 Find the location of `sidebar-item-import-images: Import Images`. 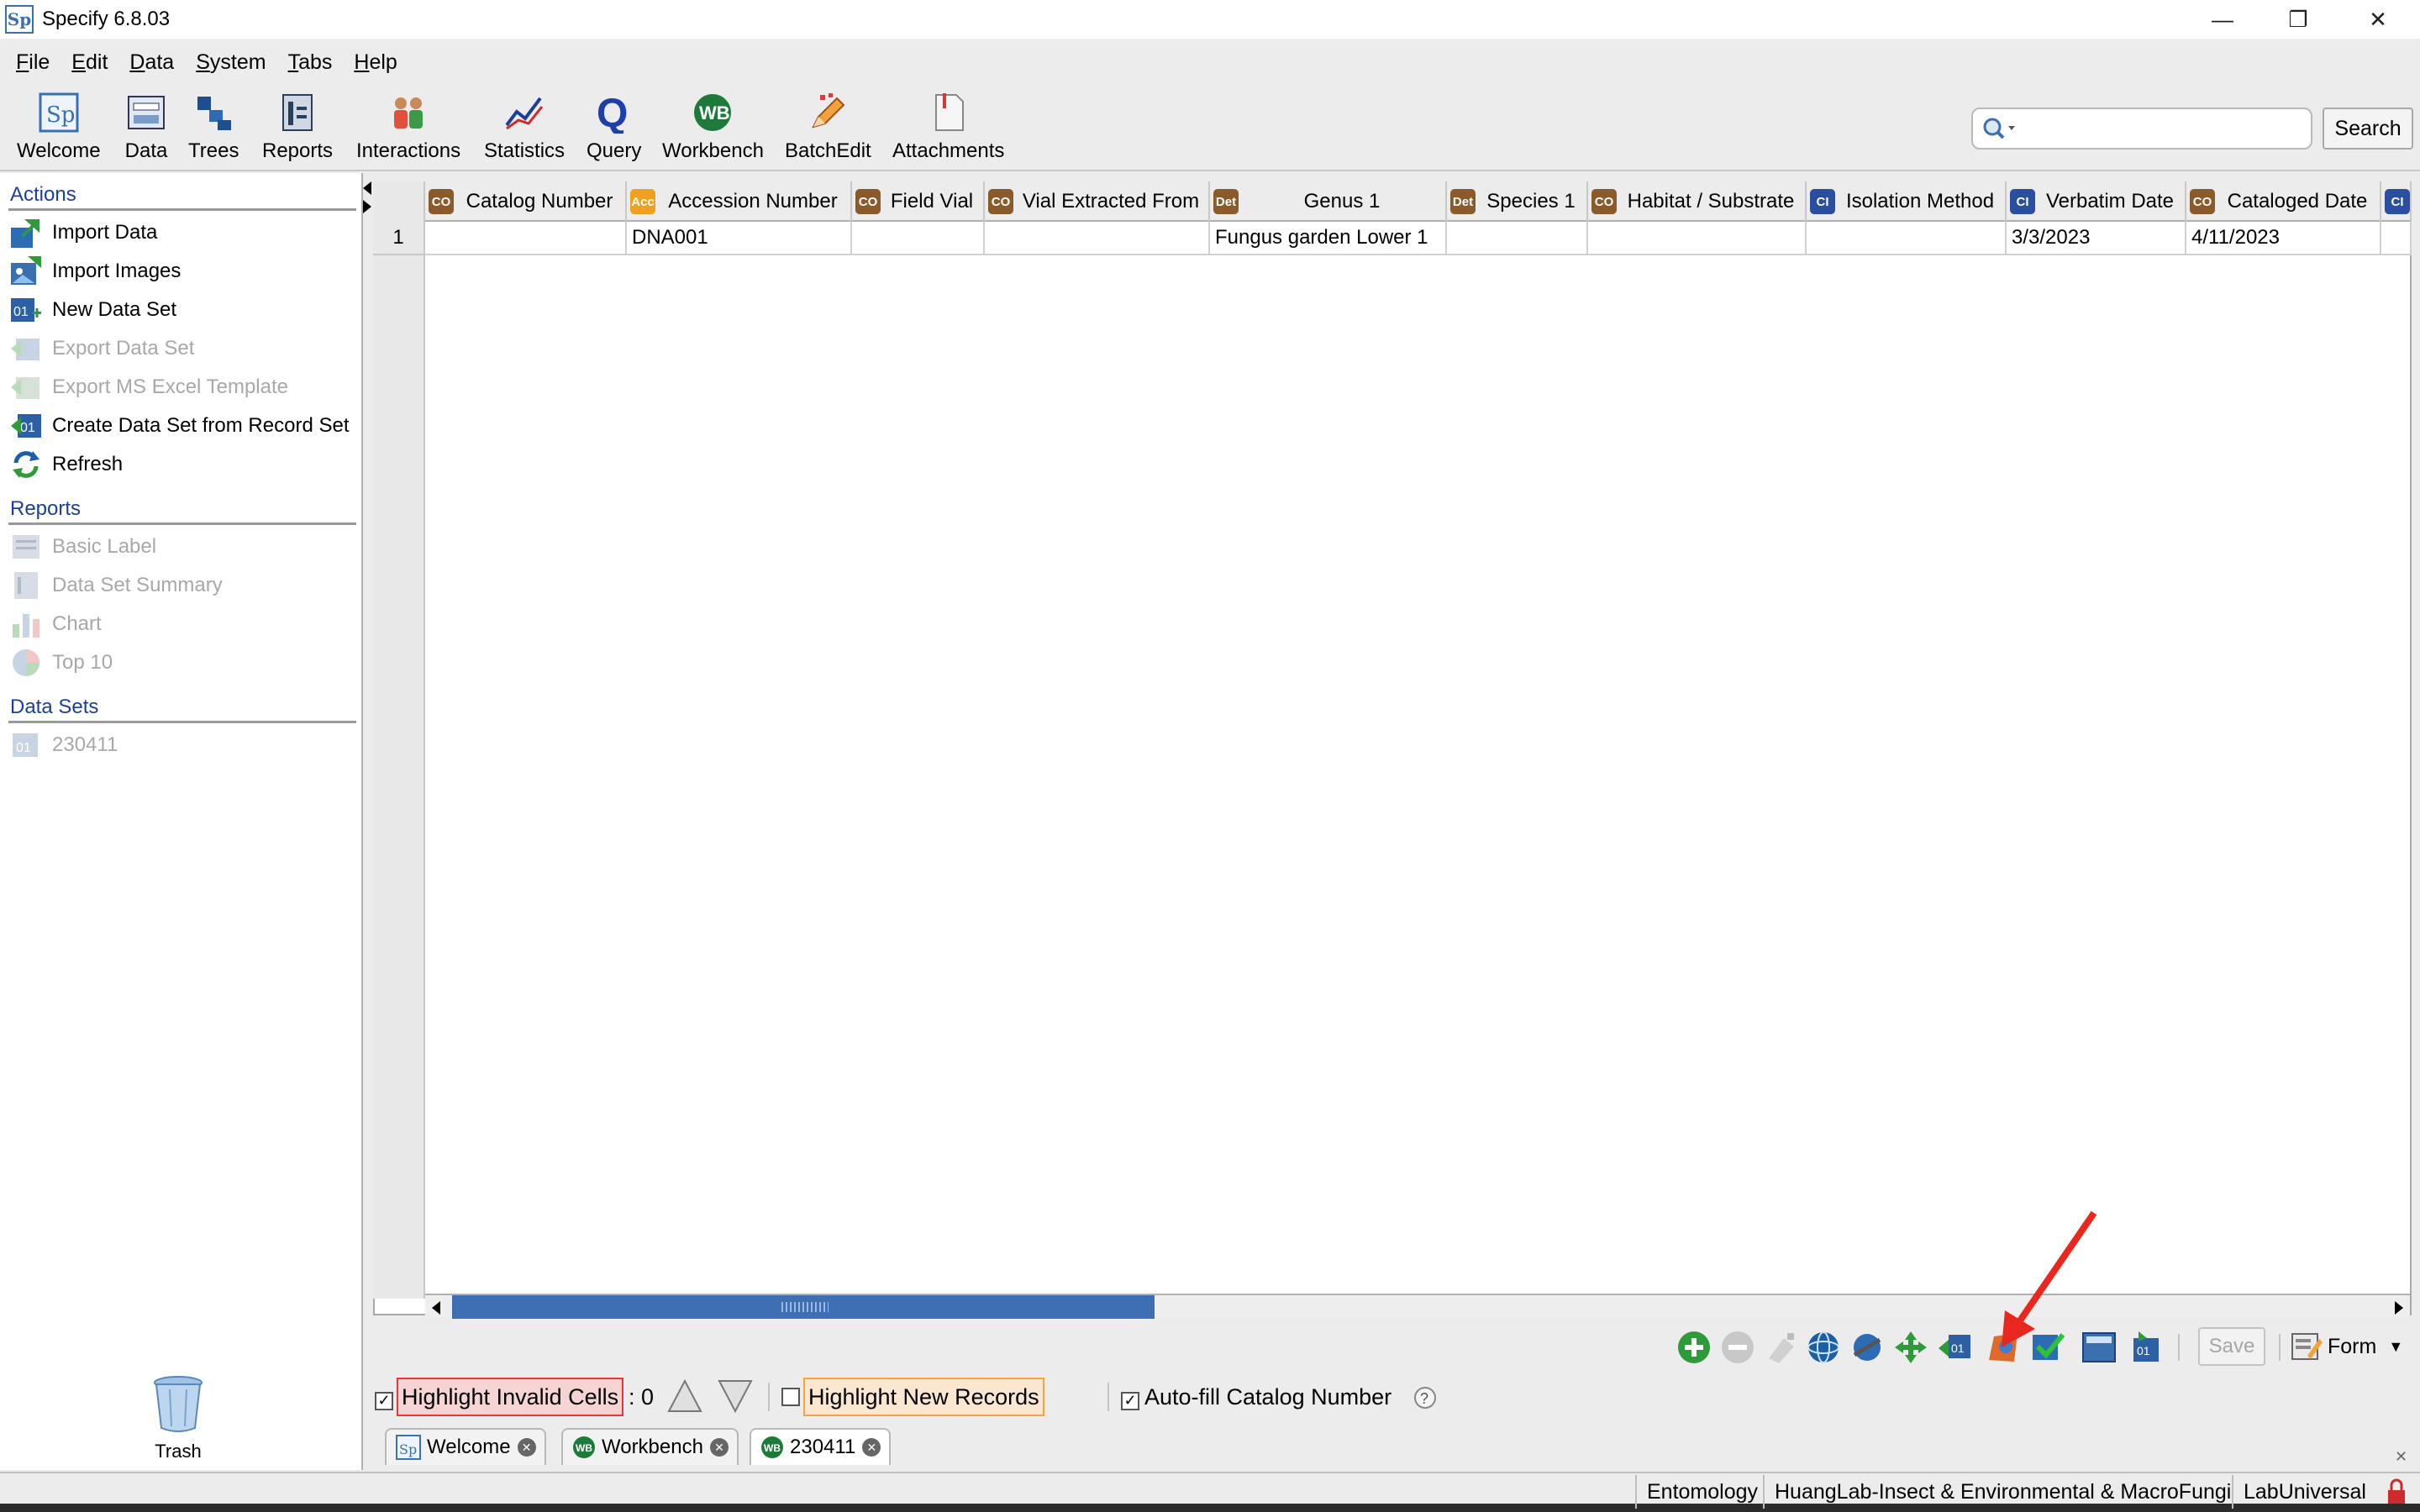

sidebar-item-import-images: Import Images is located at coordinates (94, 271).